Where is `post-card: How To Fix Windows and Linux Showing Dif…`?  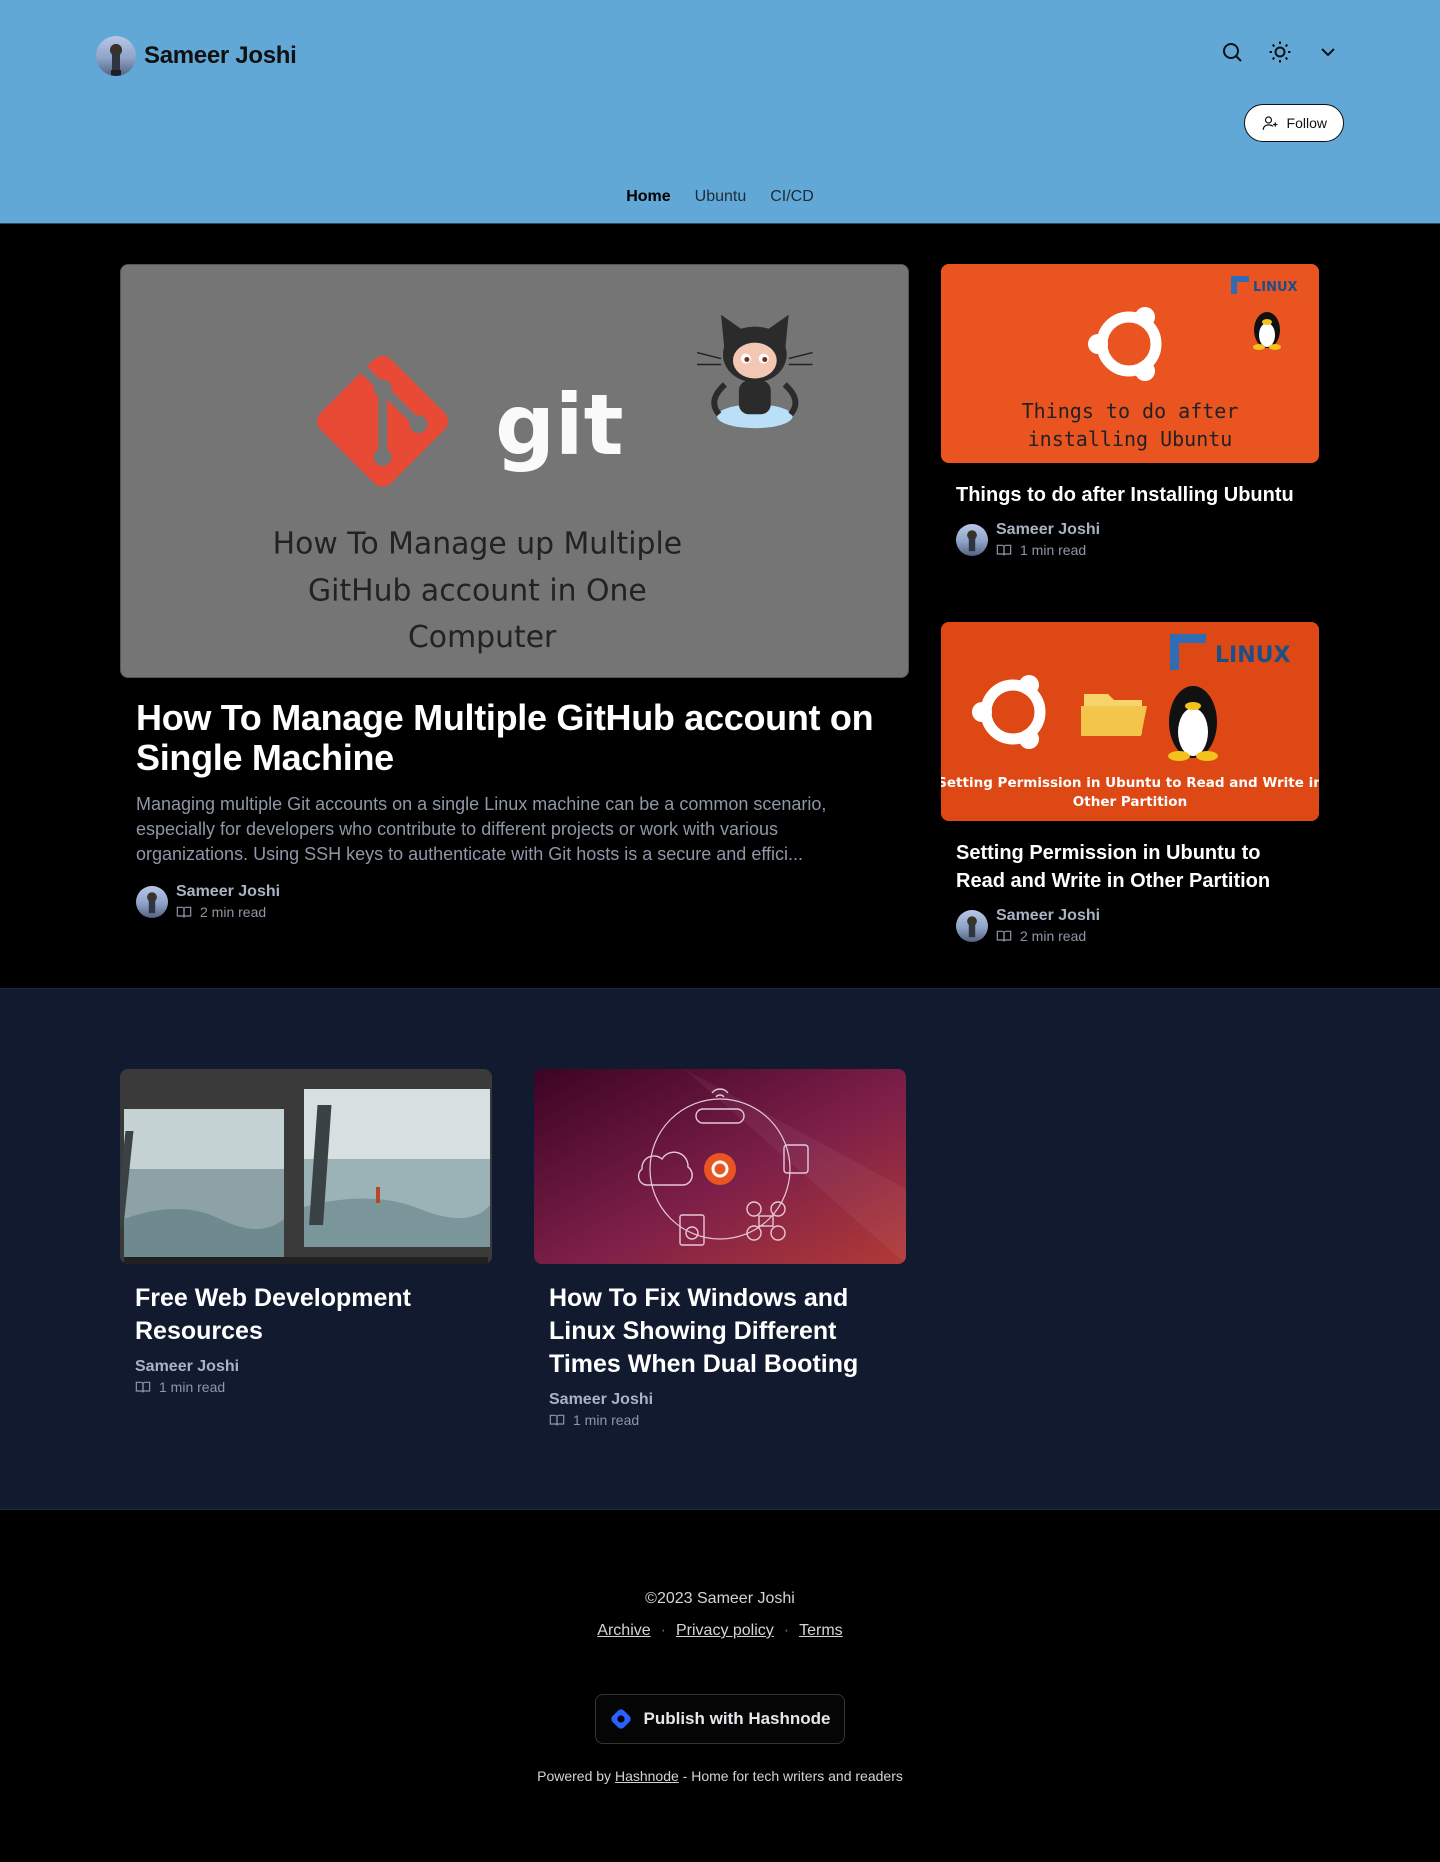 post-card: How To Fix Windows and Linux Showing Dif… is located at coordinates (720, 1248).